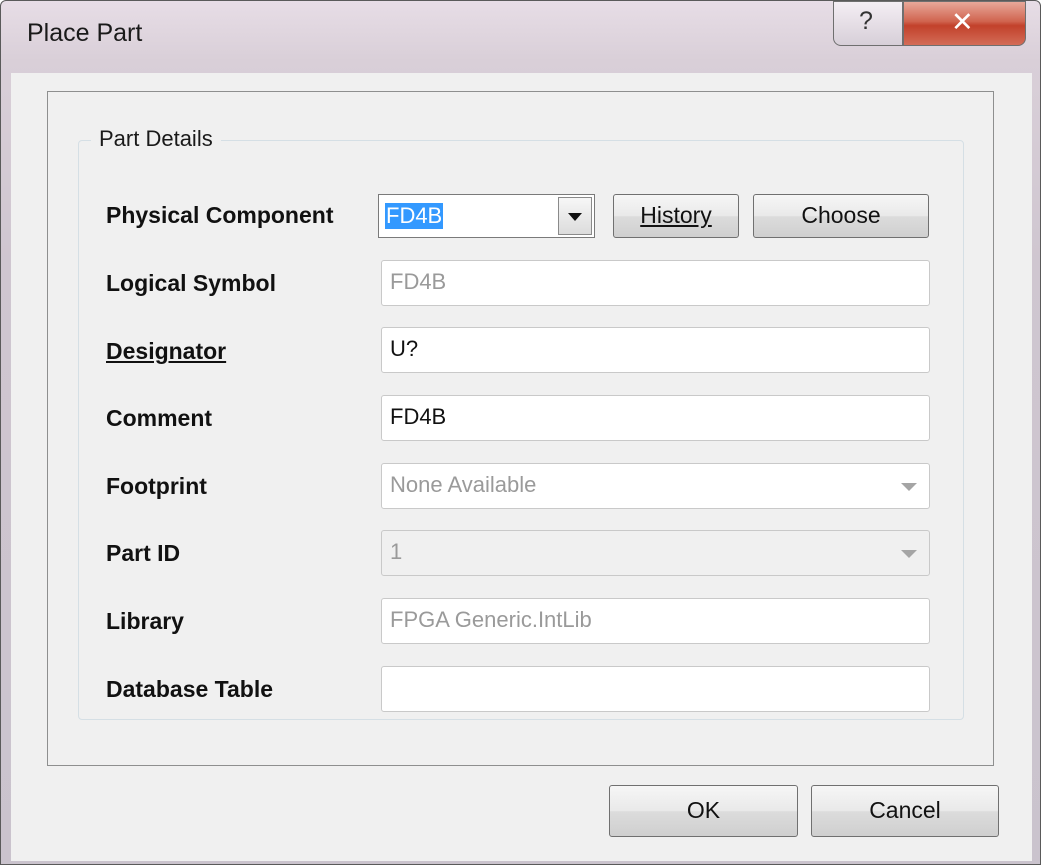  What do you see at coordinates (866, 21) in the screenshot?
I see `help-icon: ?` at bounding box center [866, 21].